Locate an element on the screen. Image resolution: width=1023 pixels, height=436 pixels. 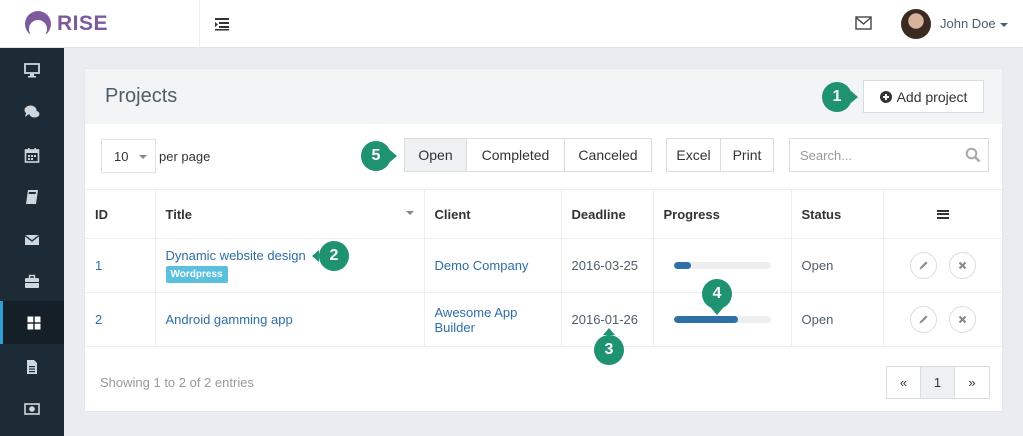
deadline-cell: 2016-03-25 is located at coordinates (607, 265).